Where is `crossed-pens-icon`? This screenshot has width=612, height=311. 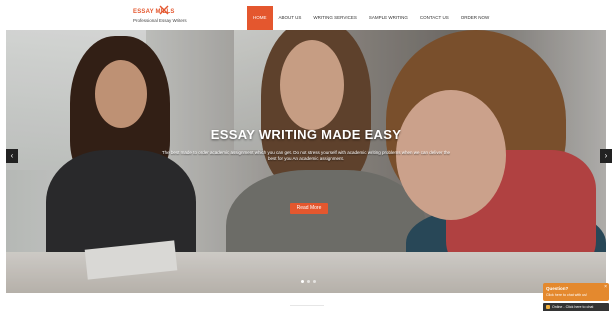 crossed-pens-icon is located at coordinates (164, 10).